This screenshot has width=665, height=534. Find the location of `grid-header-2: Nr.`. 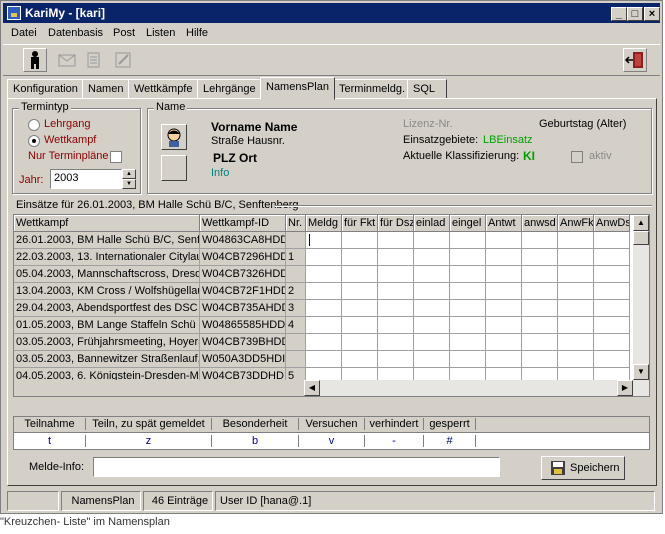

grid-header-2: Nr. is located at coordinates (296, 223).